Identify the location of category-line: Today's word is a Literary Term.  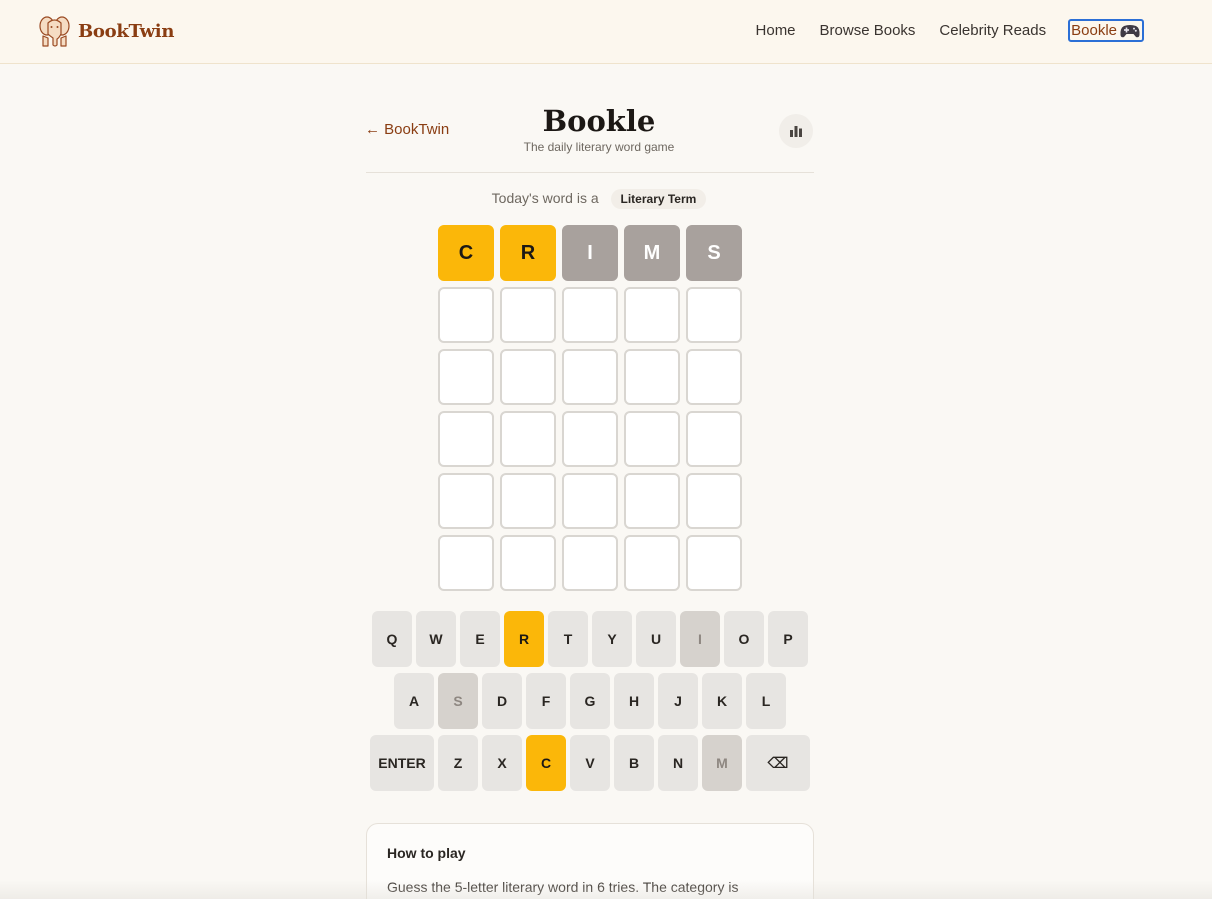
(599, 199).